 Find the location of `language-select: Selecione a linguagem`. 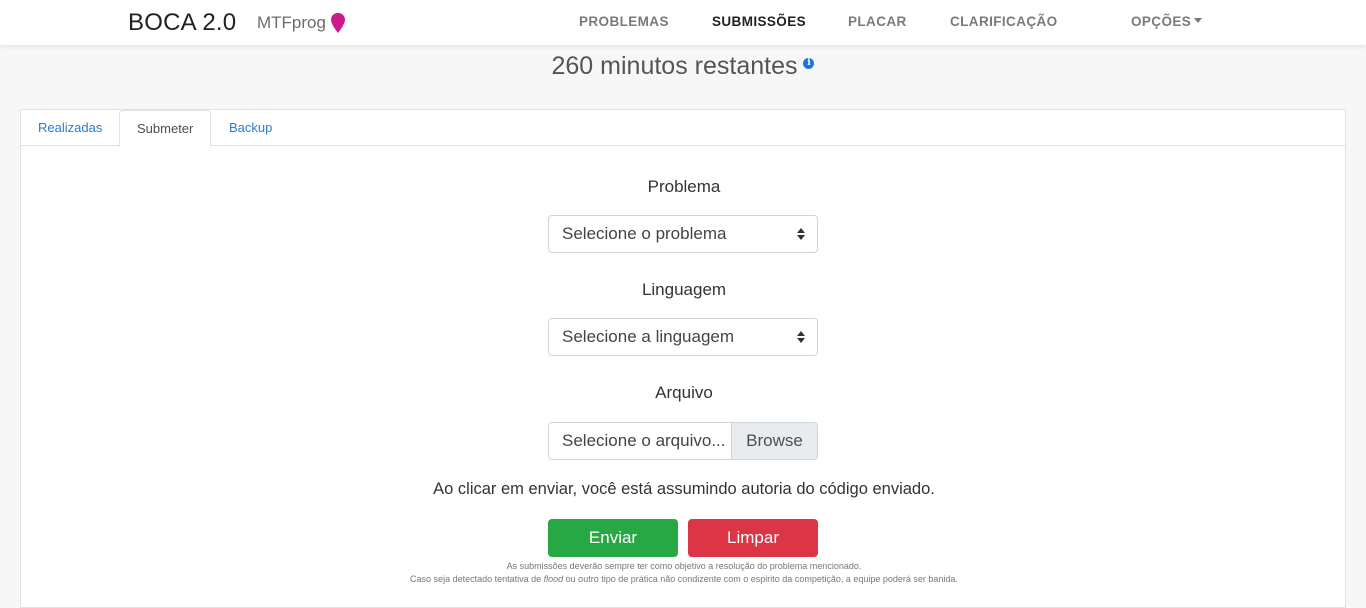

language-select: Selecione a linguagem is located at coordinates (683, 337).